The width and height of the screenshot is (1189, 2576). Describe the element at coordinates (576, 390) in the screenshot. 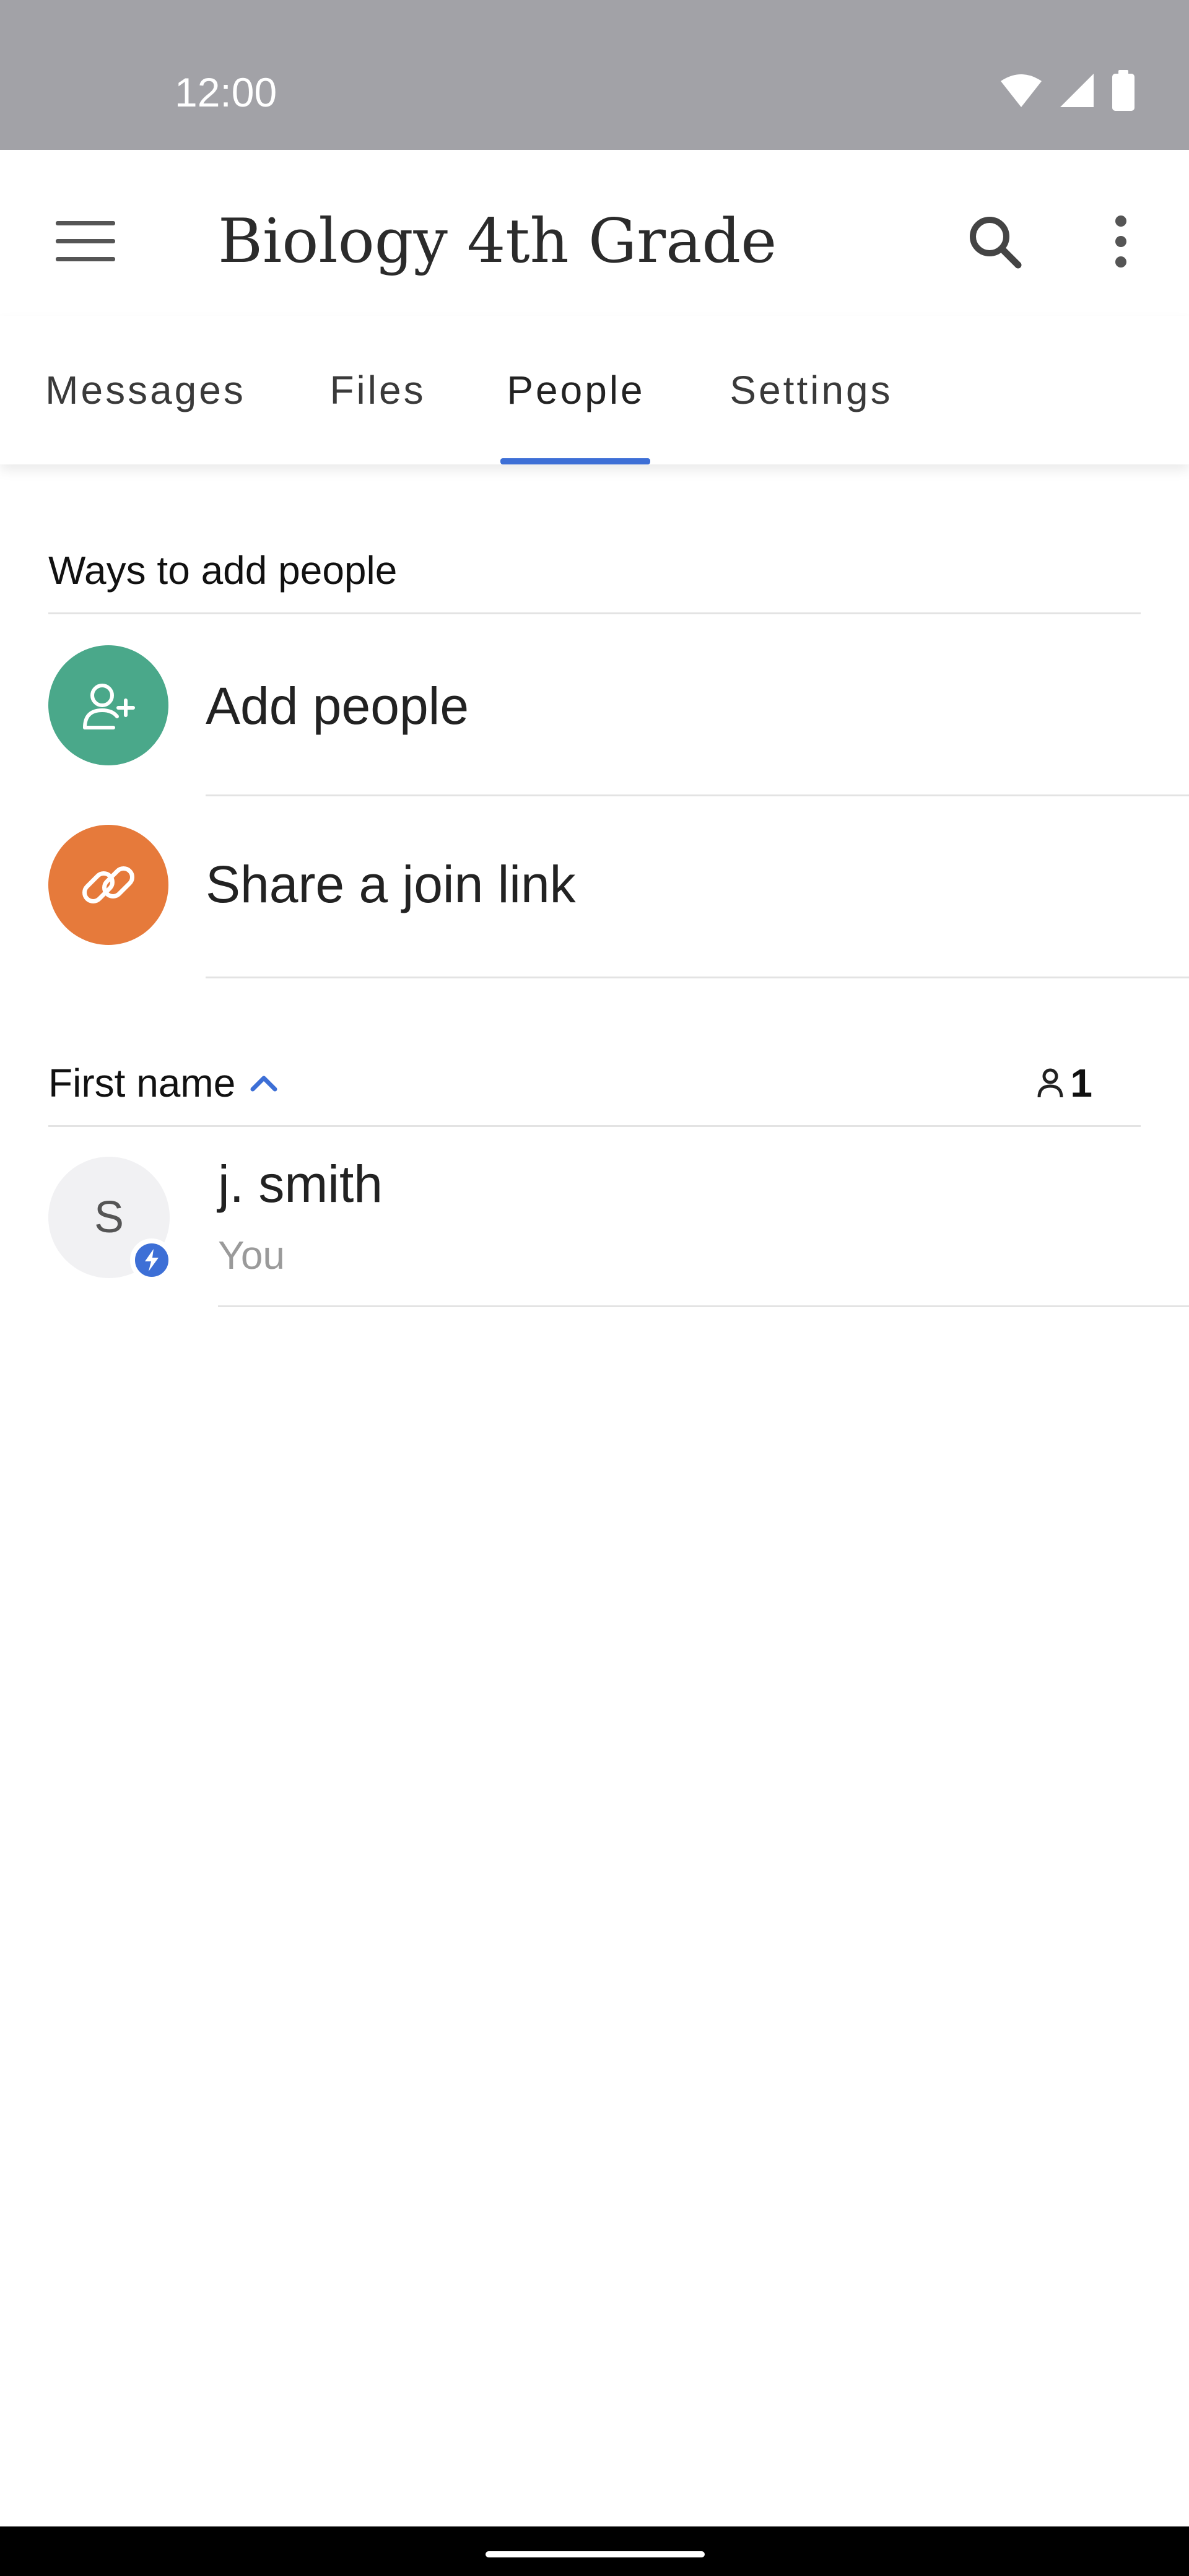

I see `tab-people: People` at that location.